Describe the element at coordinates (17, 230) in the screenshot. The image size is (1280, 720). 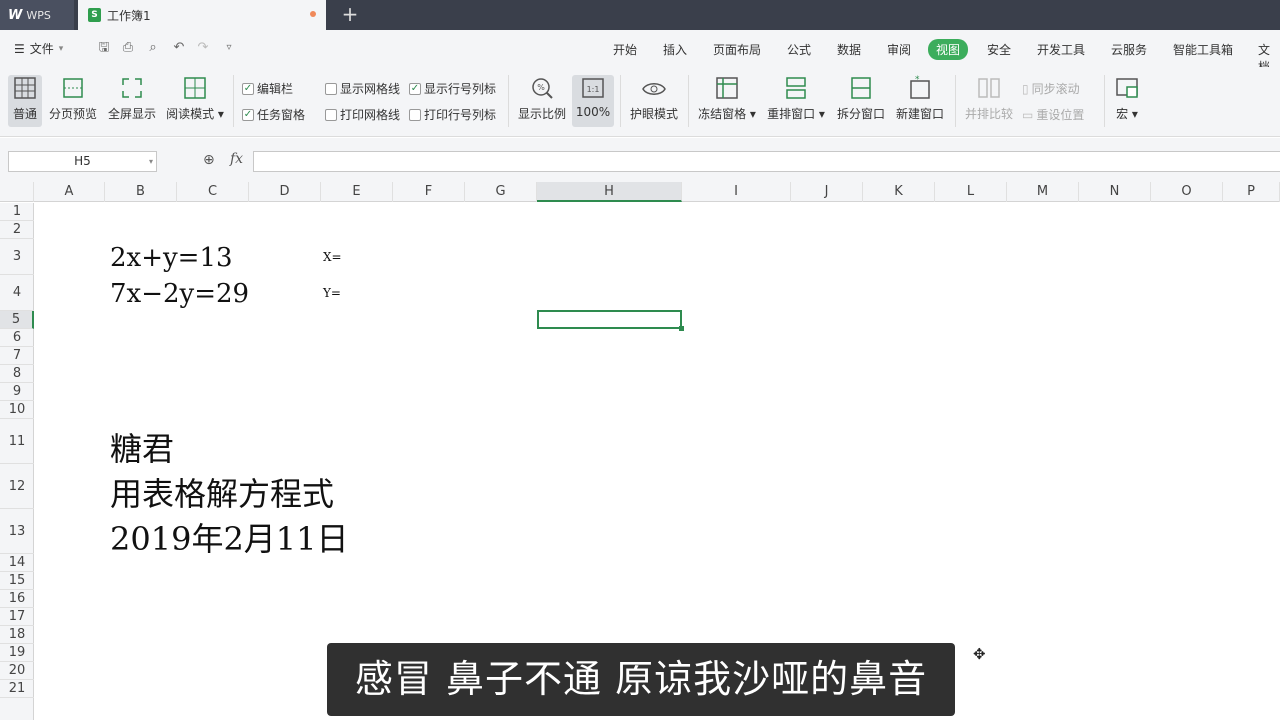
I see `row-header: 2` at that location.